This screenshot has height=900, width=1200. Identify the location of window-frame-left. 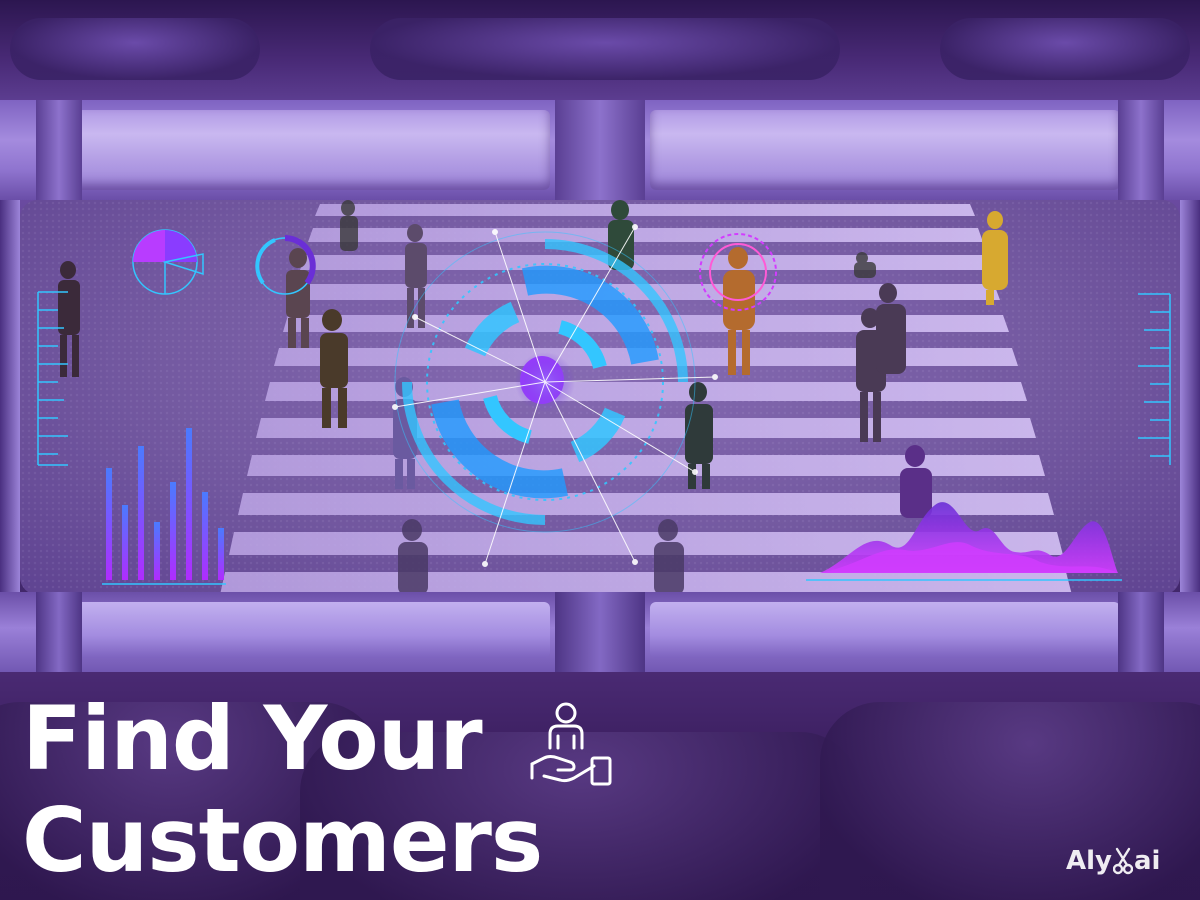
(10, 397).